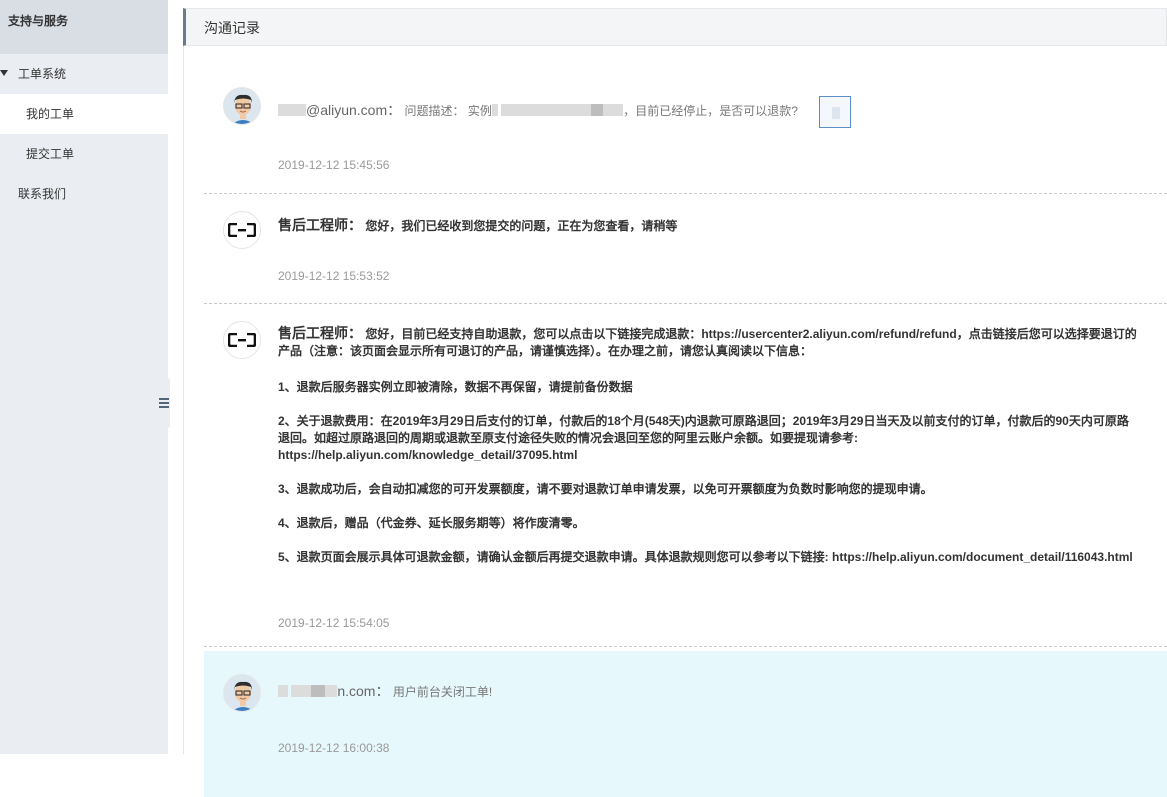 The width and height of the screenshot is (1167, 797). Describe the element at coordinates (434, 111) in the screenshot. I see `question-label: 问题描述：` at that location.